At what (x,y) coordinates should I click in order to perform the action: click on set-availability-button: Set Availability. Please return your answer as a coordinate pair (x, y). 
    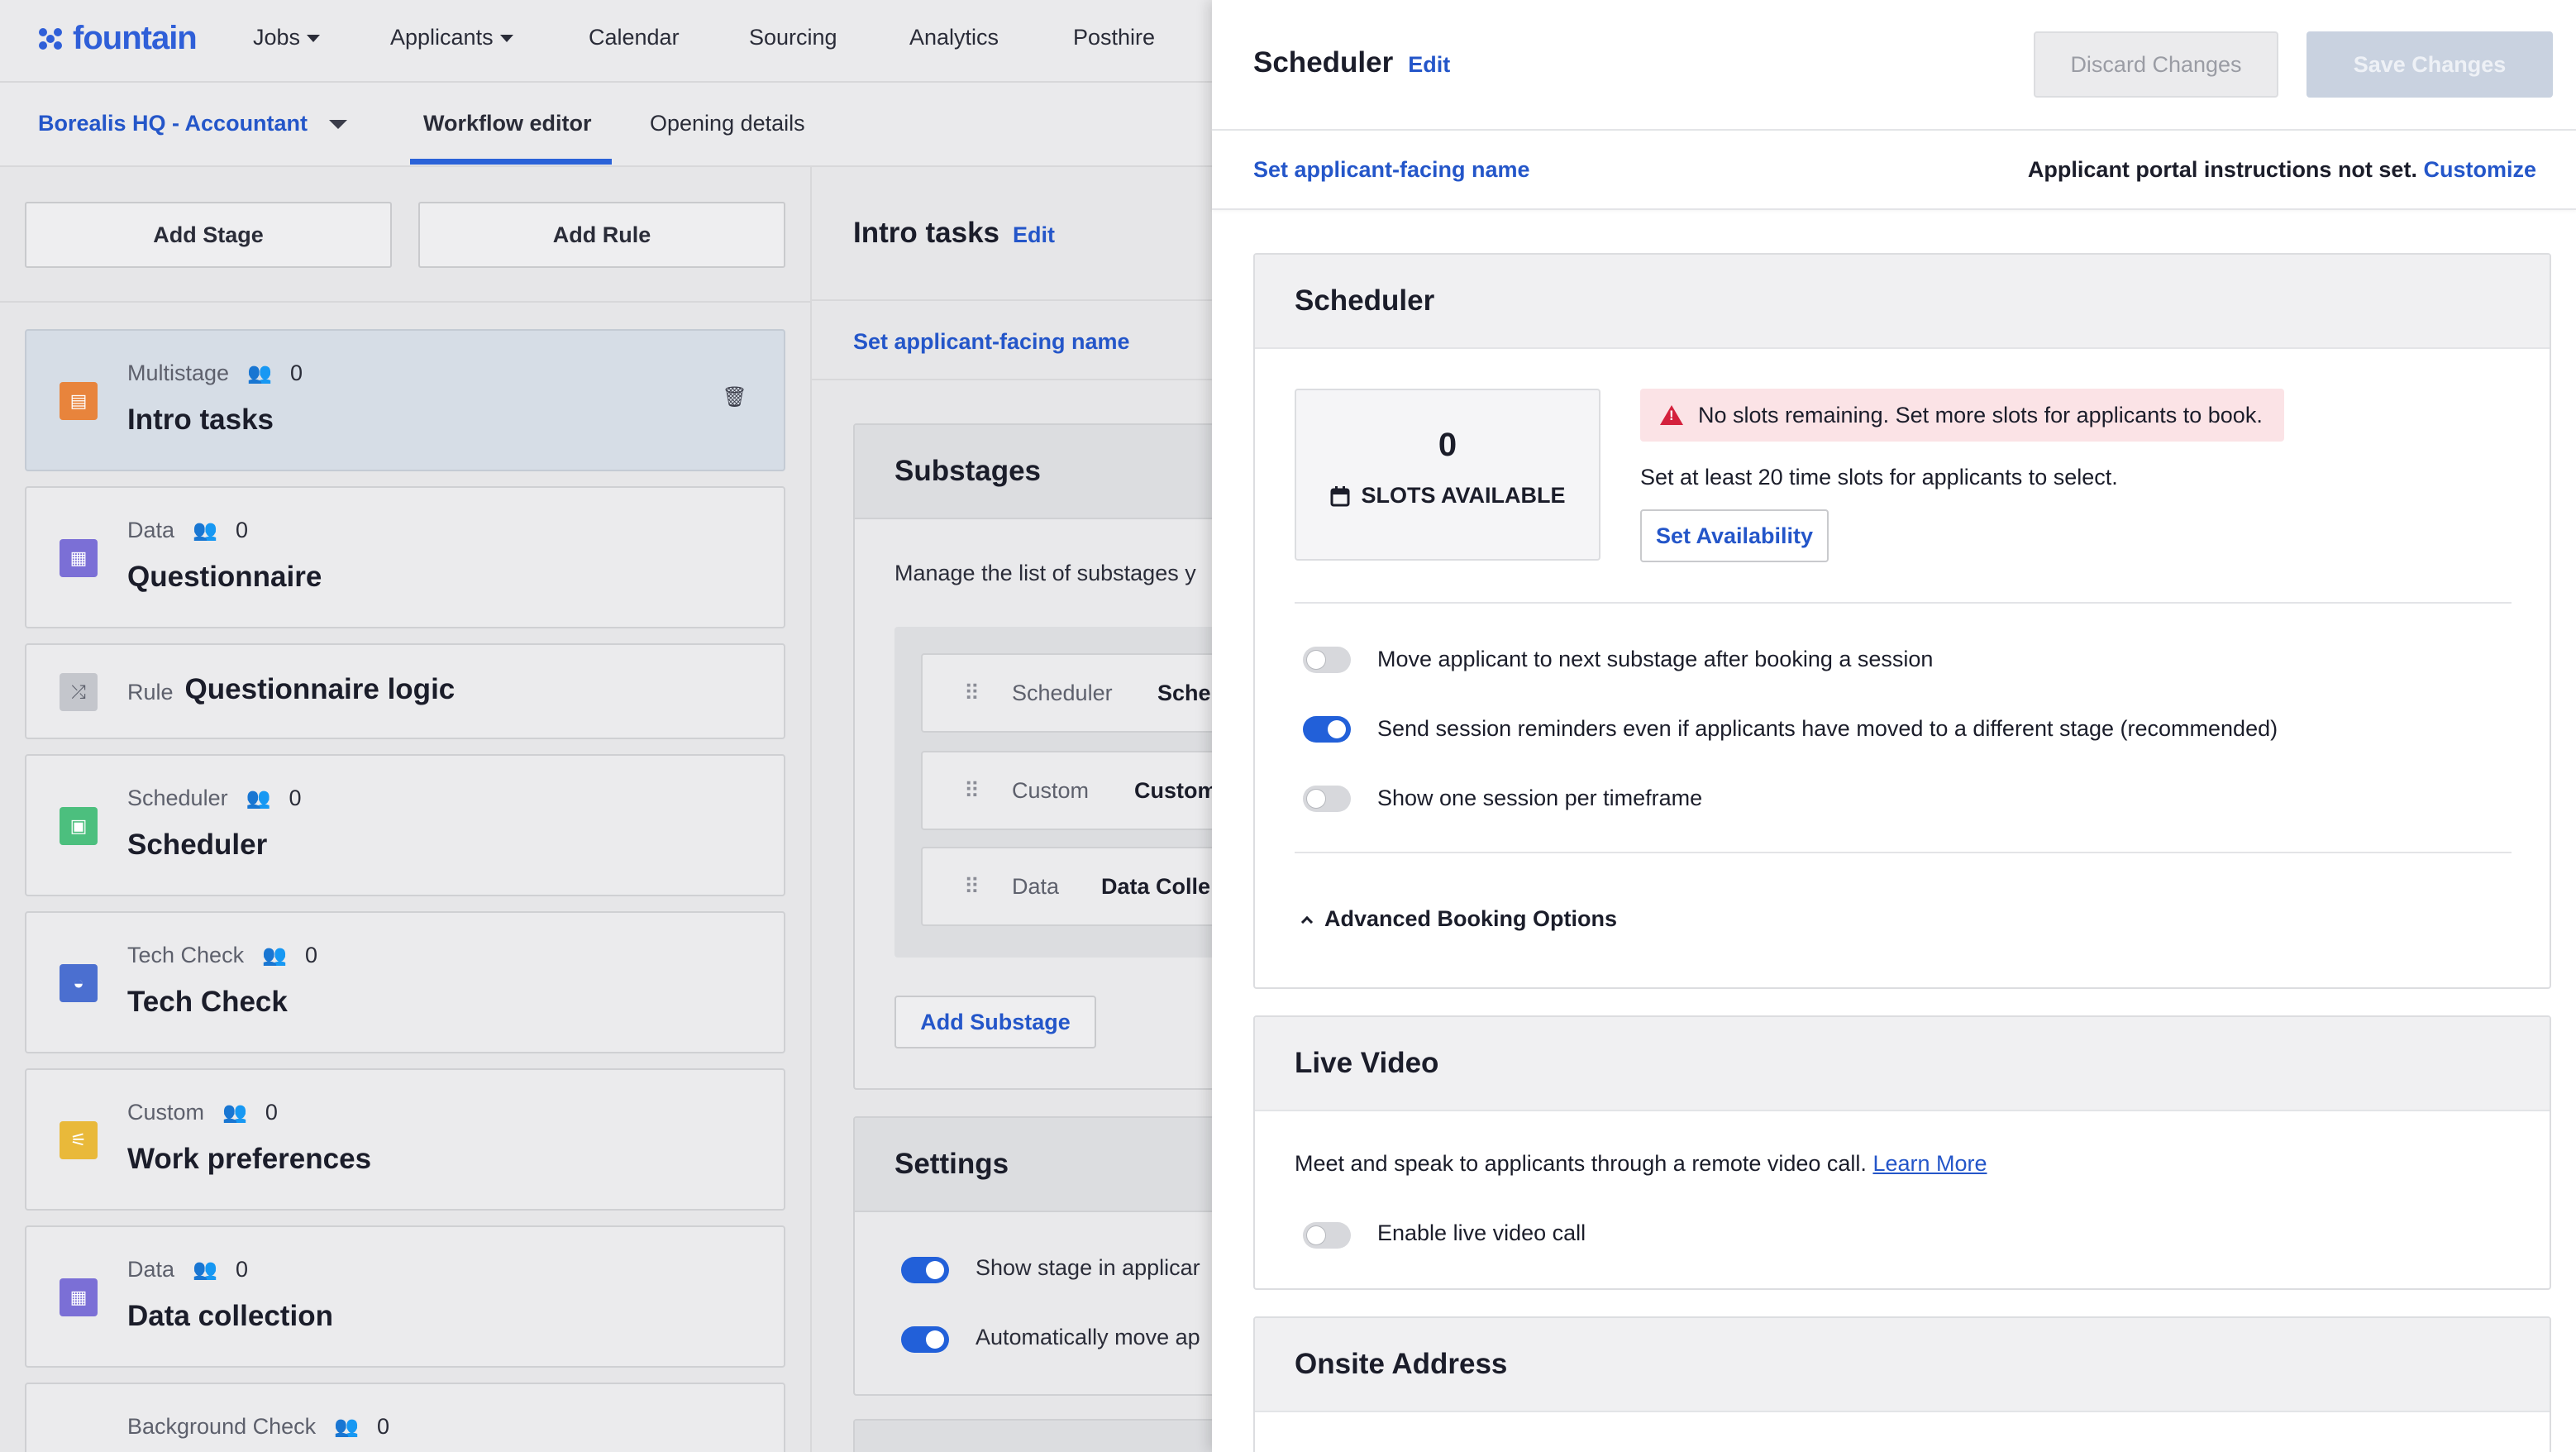
    Looking at the image, I should click on (1734, 535).